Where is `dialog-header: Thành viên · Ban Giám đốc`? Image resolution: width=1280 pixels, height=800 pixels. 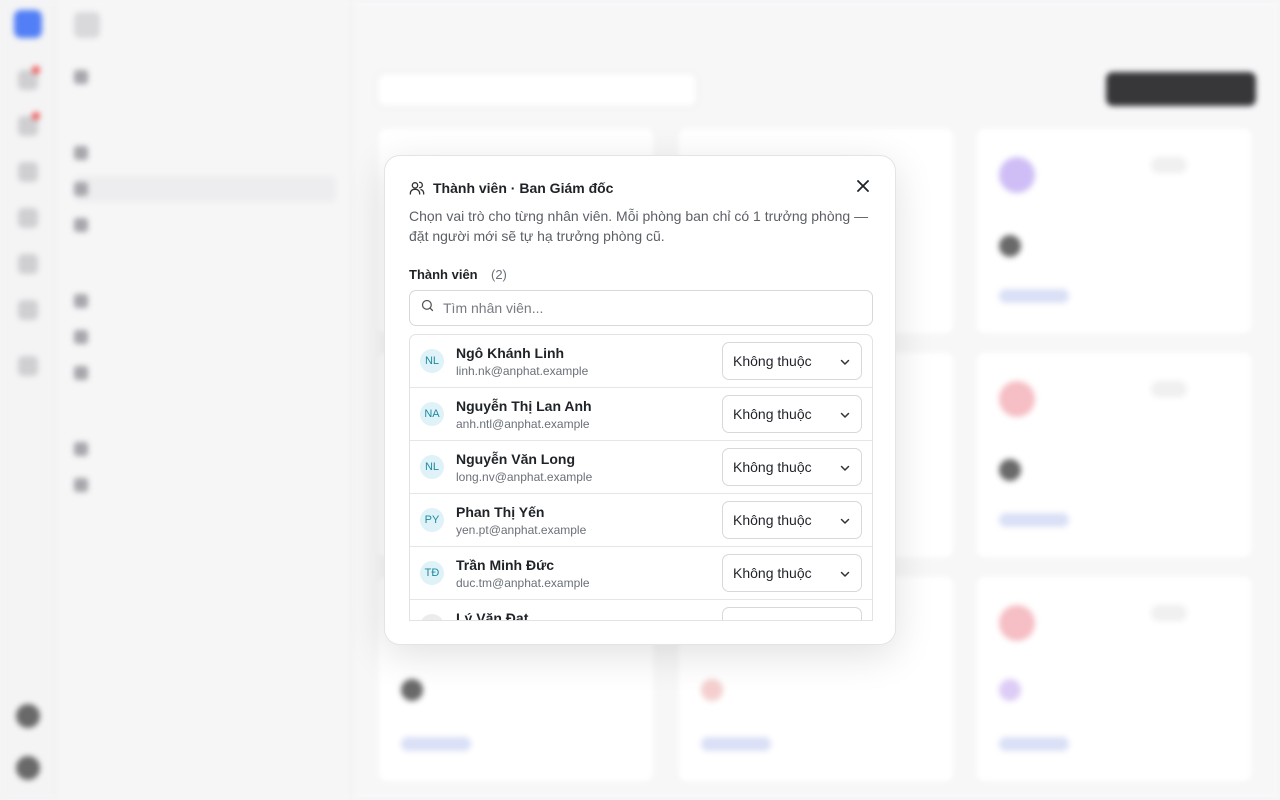
dialog-header: Thành viên · Ban Giám đốc is located at coordinates (511, 188).